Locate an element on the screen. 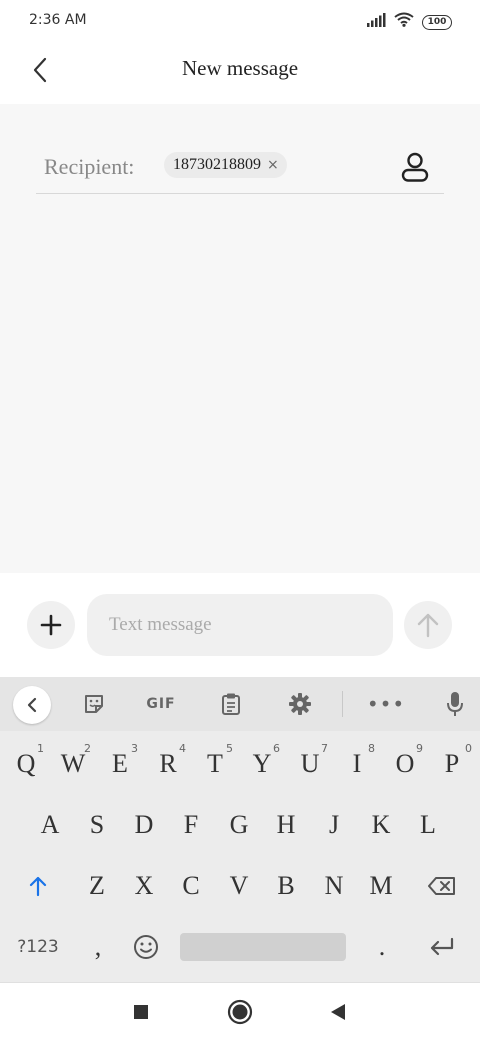 Image resolution: width=480 pixels, height=1040 pixels. back-nav-button is located at coordinates (338, 1012).